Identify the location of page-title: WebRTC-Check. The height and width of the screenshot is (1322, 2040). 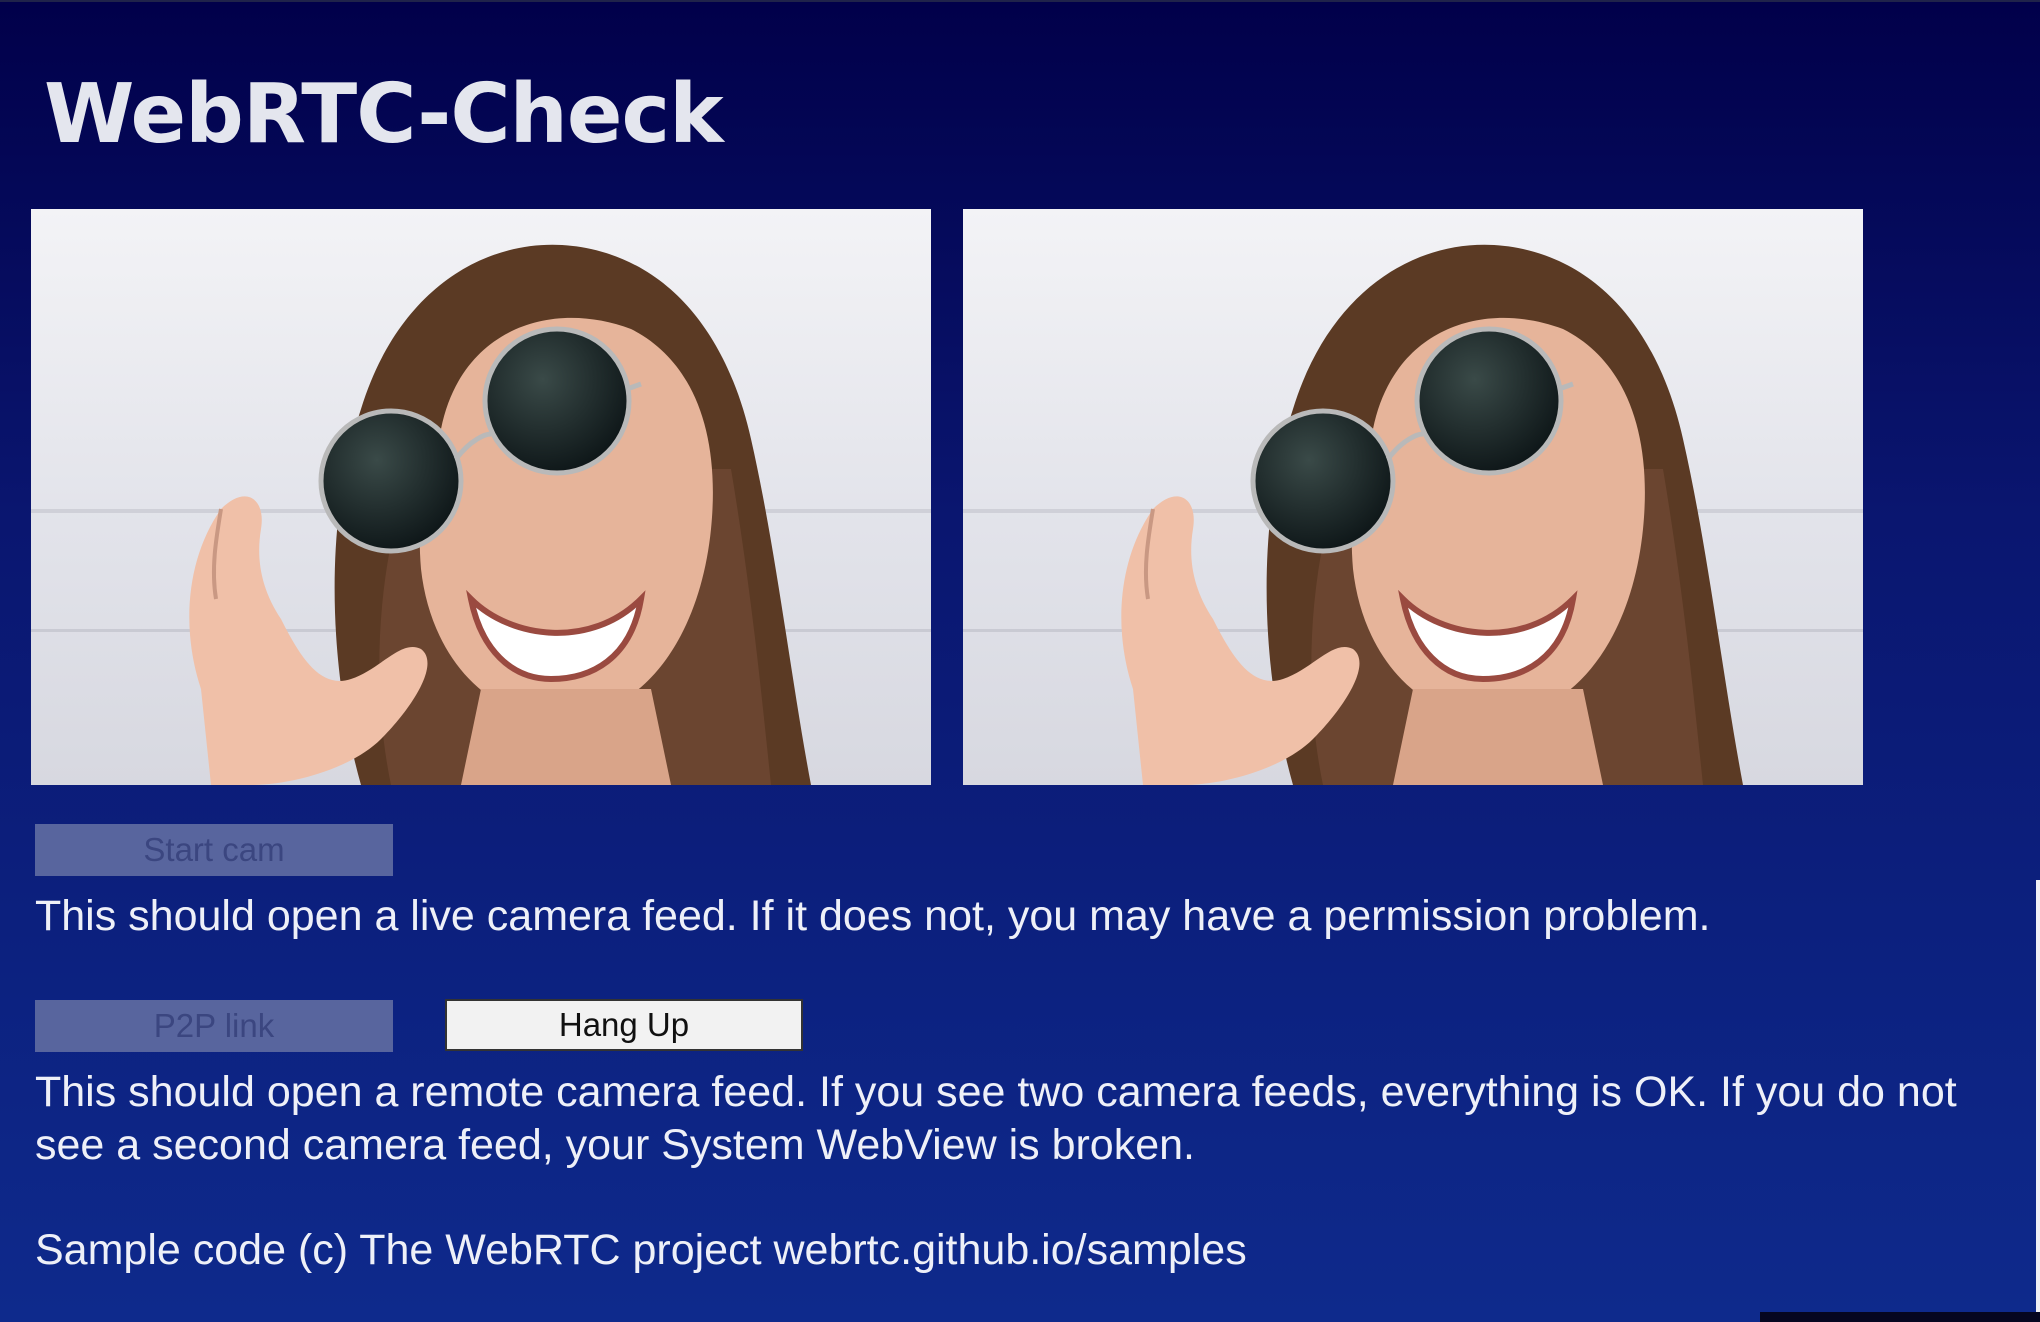
(384, 114).